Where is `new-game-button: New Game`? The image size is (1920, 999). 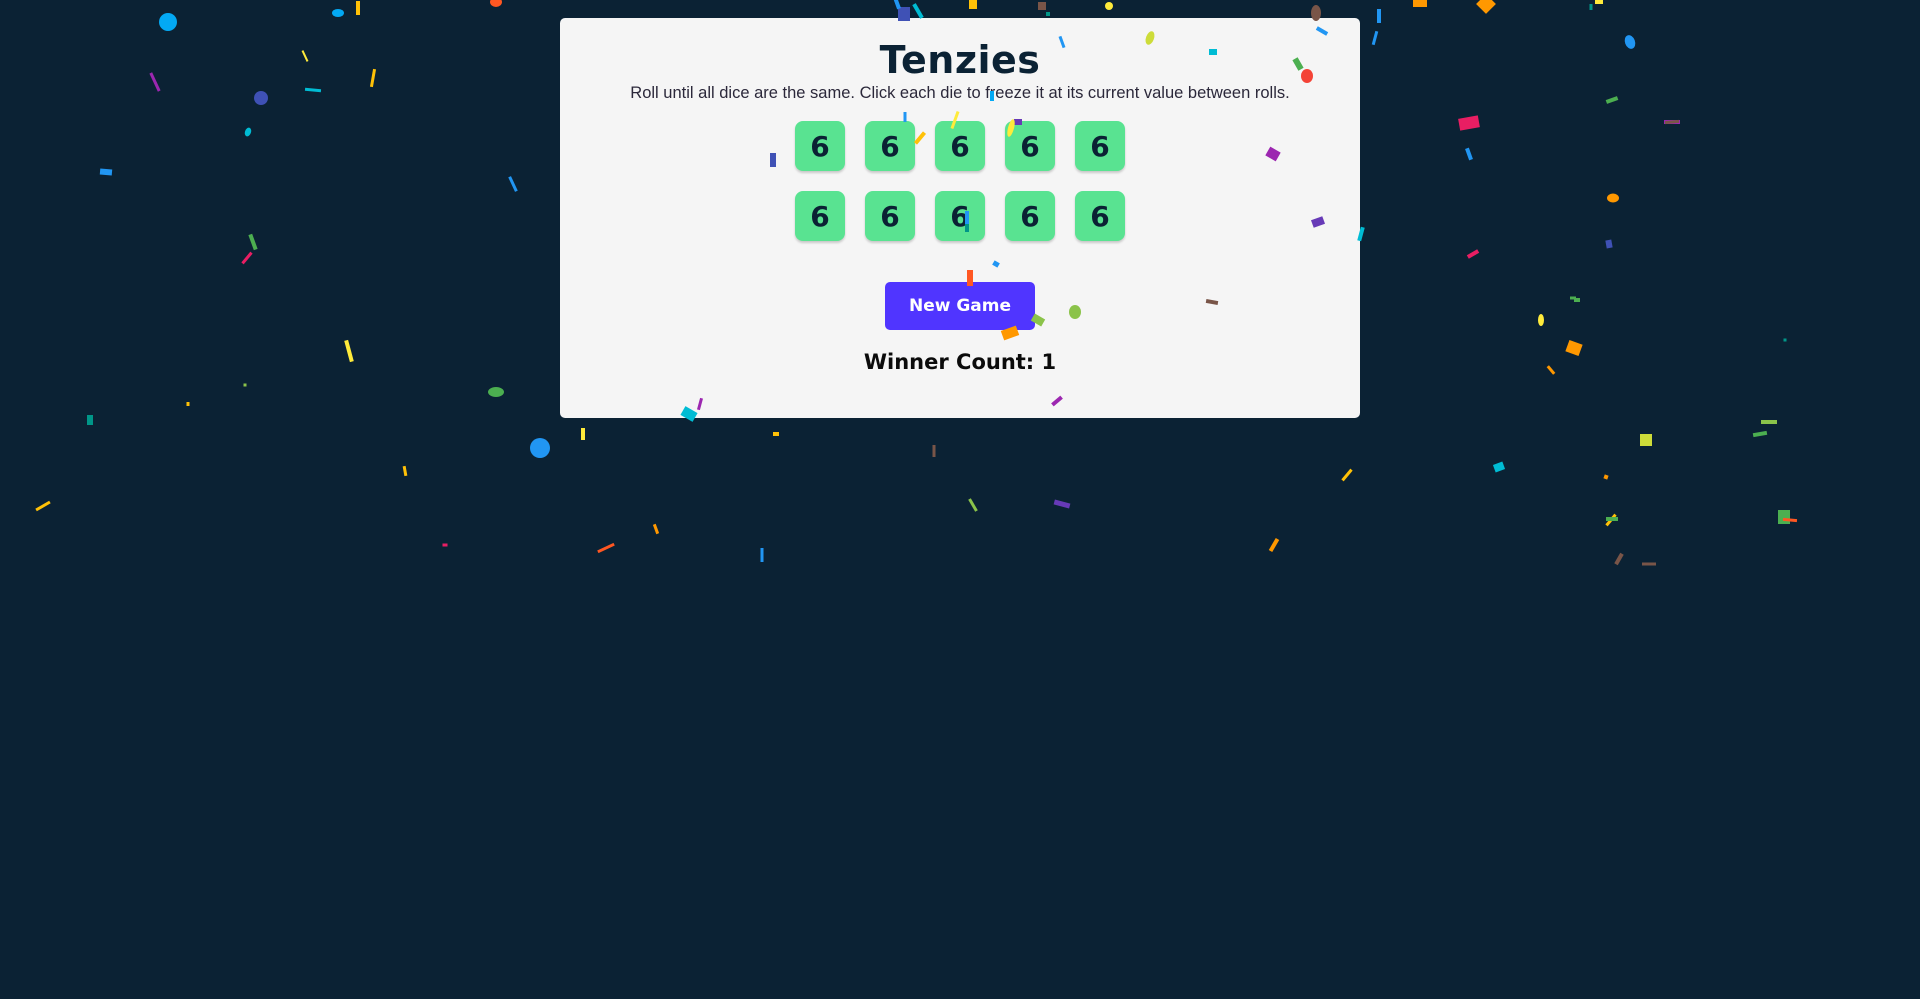 new-game-button: New Game is located at coordinates (960, 306).